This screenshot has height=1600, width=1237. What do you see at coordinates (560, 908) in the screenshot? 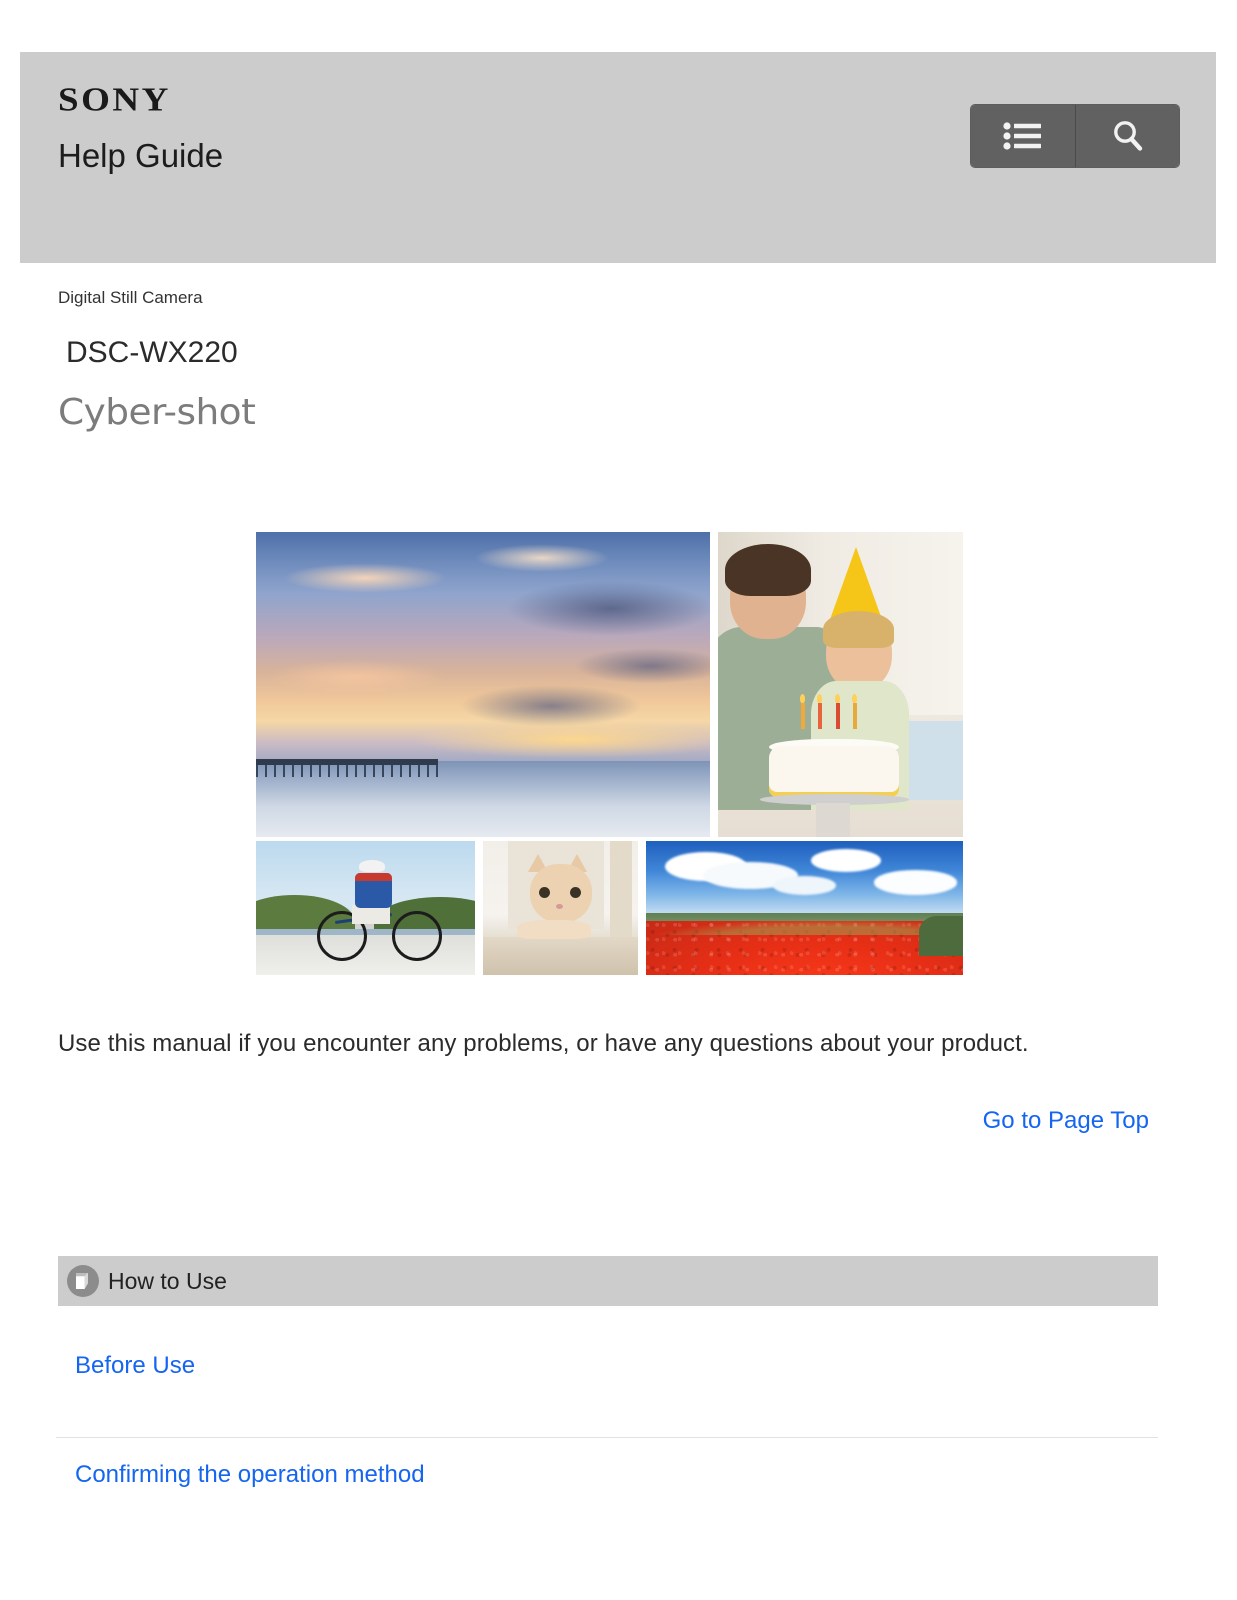
I see `cat-photo` at bounding box center [560, 908].